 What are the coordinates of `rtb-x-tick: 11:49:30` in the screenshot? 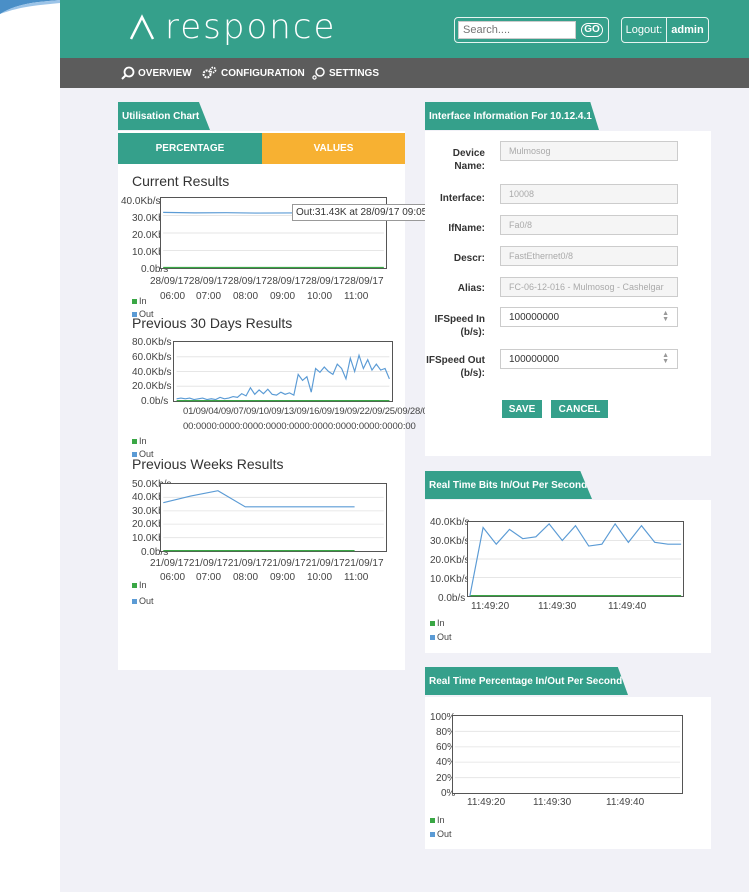 It's located at (557, 606).